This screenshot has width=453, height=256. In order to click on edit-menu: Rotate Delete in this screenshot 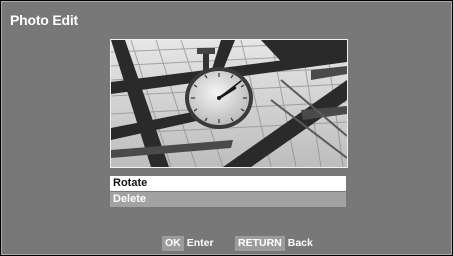, I will do `click(228, 191)`.